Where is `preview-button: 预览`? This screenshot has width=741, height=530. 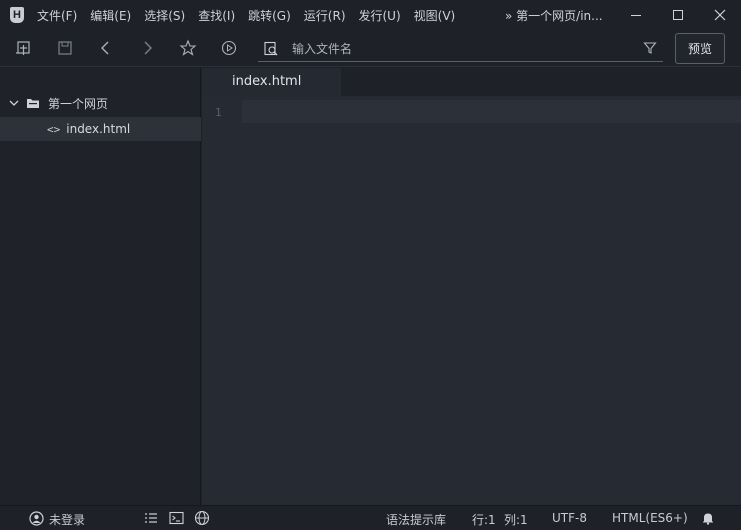
preview-button: 预览 is located at coordinates (700, 48).